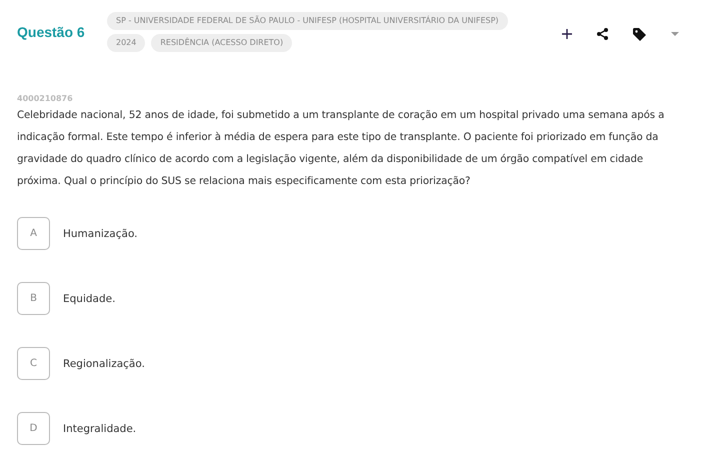  Describe the element at coordinates (33, 428) in the screenshot. I see `option-letter-button: D` at that location.